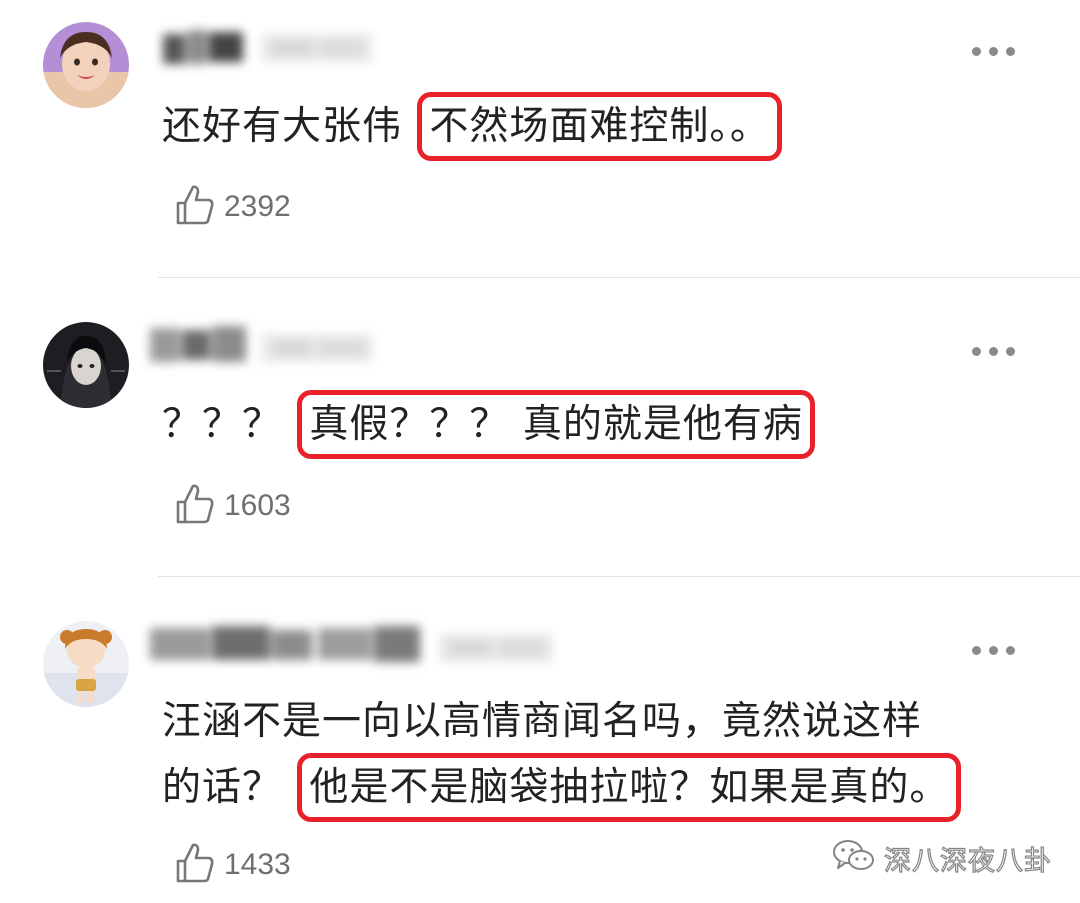  I want to click on comment-text: 还好有大张伟 不然场面难控制。。, so click(472, 126).